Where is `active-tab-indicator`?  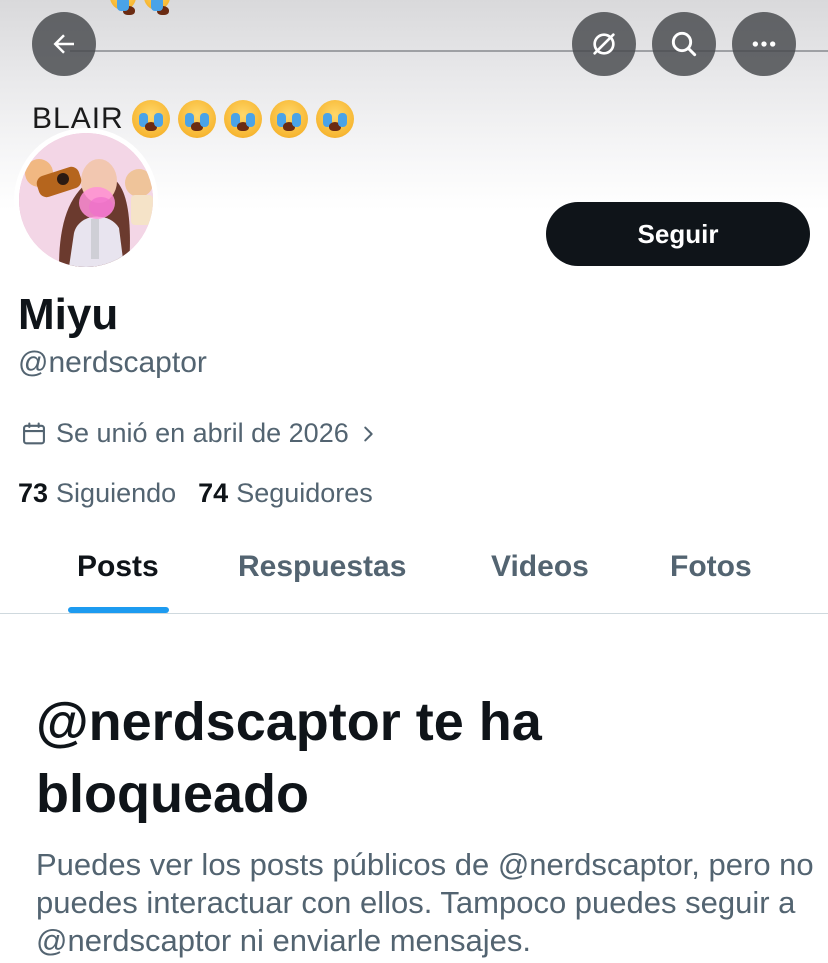
active-tab-indicator is located at coordinates (118, 610).